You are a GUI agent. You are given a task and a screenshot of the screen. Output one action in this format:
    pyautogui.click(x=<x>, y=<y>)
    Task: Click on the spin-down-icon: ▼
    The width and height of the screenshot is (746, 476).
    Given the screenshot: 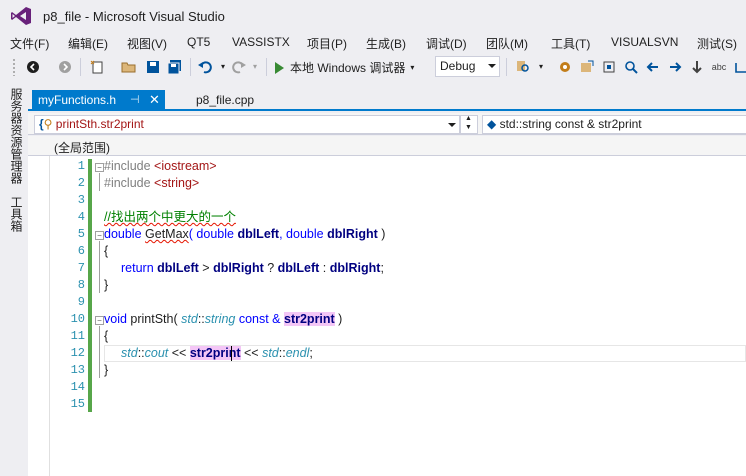 What is the action you would take?
    pyautogui.click(x=468, y=127)
    